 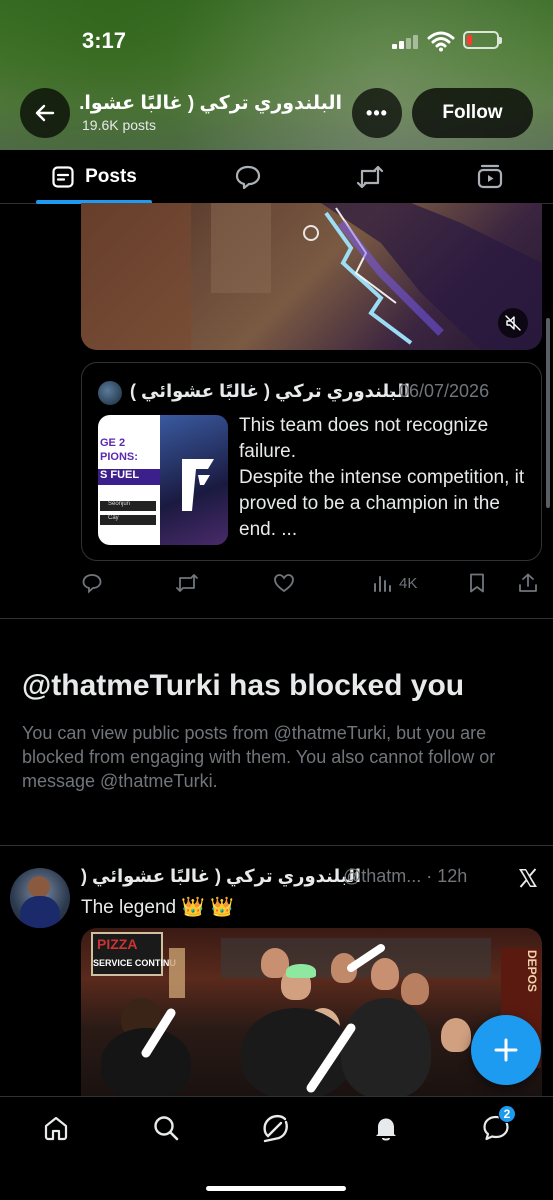 I want to click on grok-icon, so click(x=275, y=1128).